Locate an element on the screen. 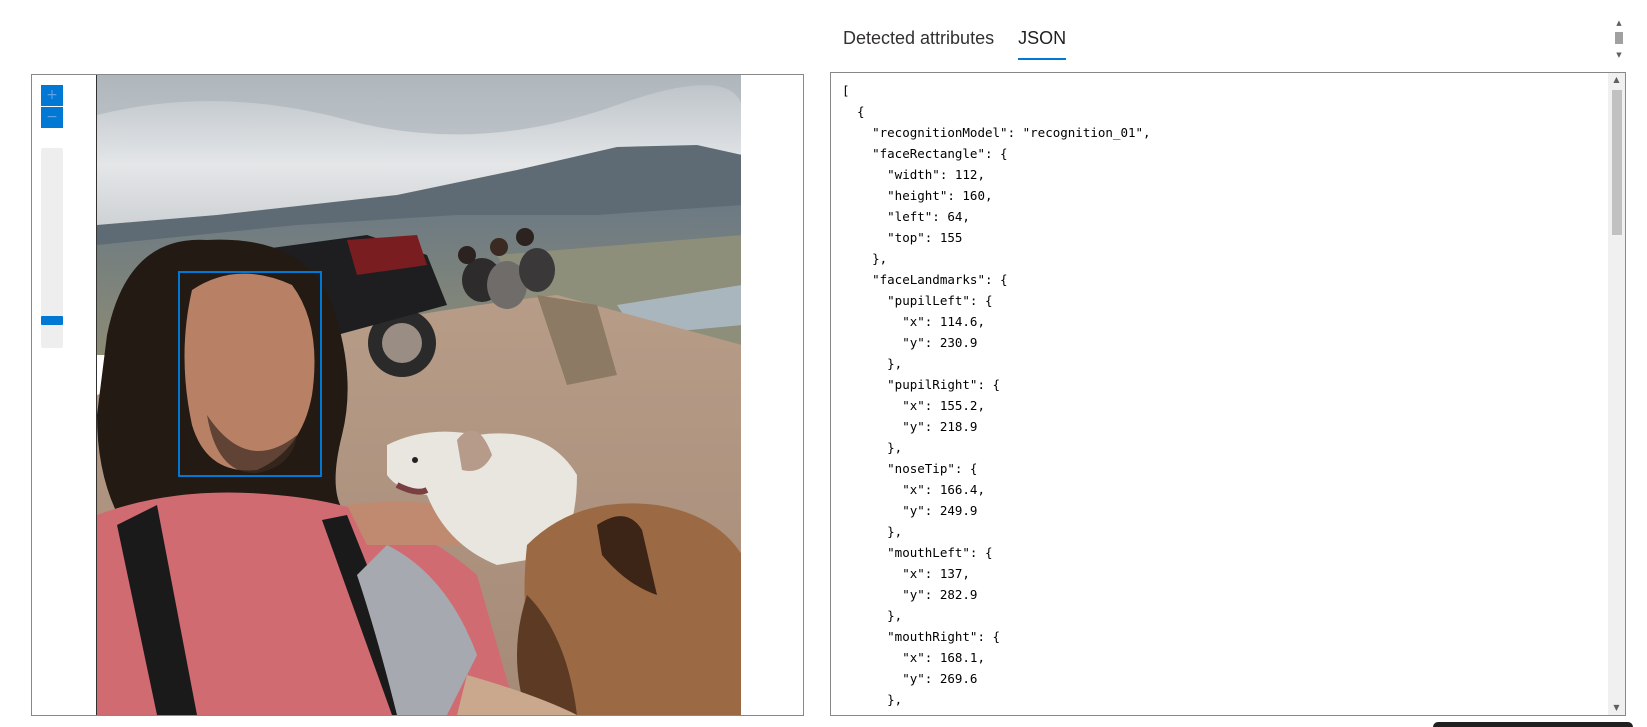  json-line: "recognitionModel": "recognition_01", is located at coordinates (996, 132).